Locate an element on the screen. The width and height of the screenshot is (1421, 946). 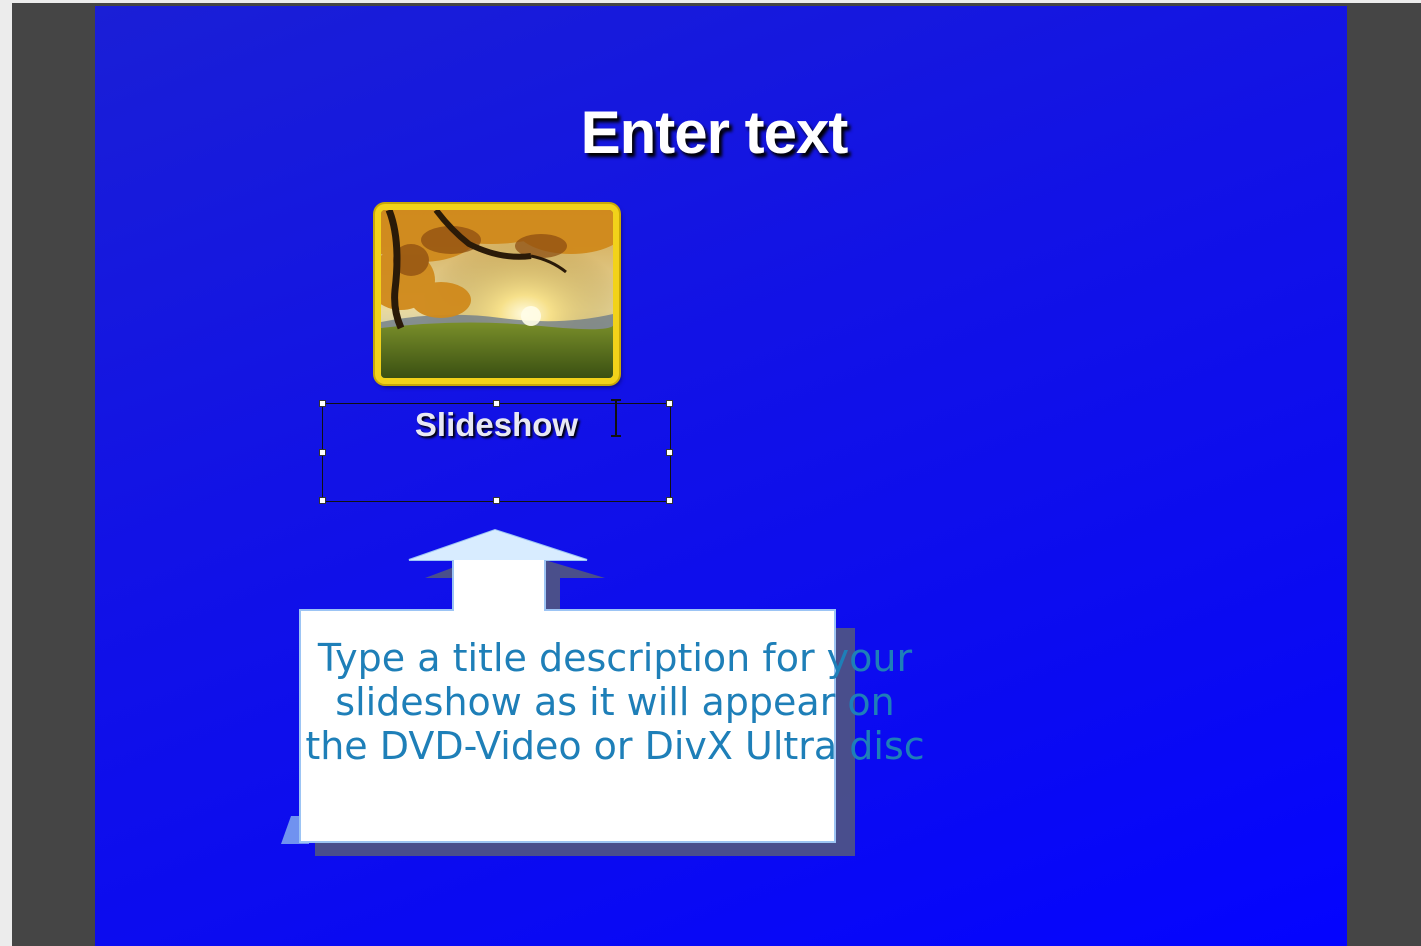
text-ibeam-cursor-icon is located at coordinates (616, 418).